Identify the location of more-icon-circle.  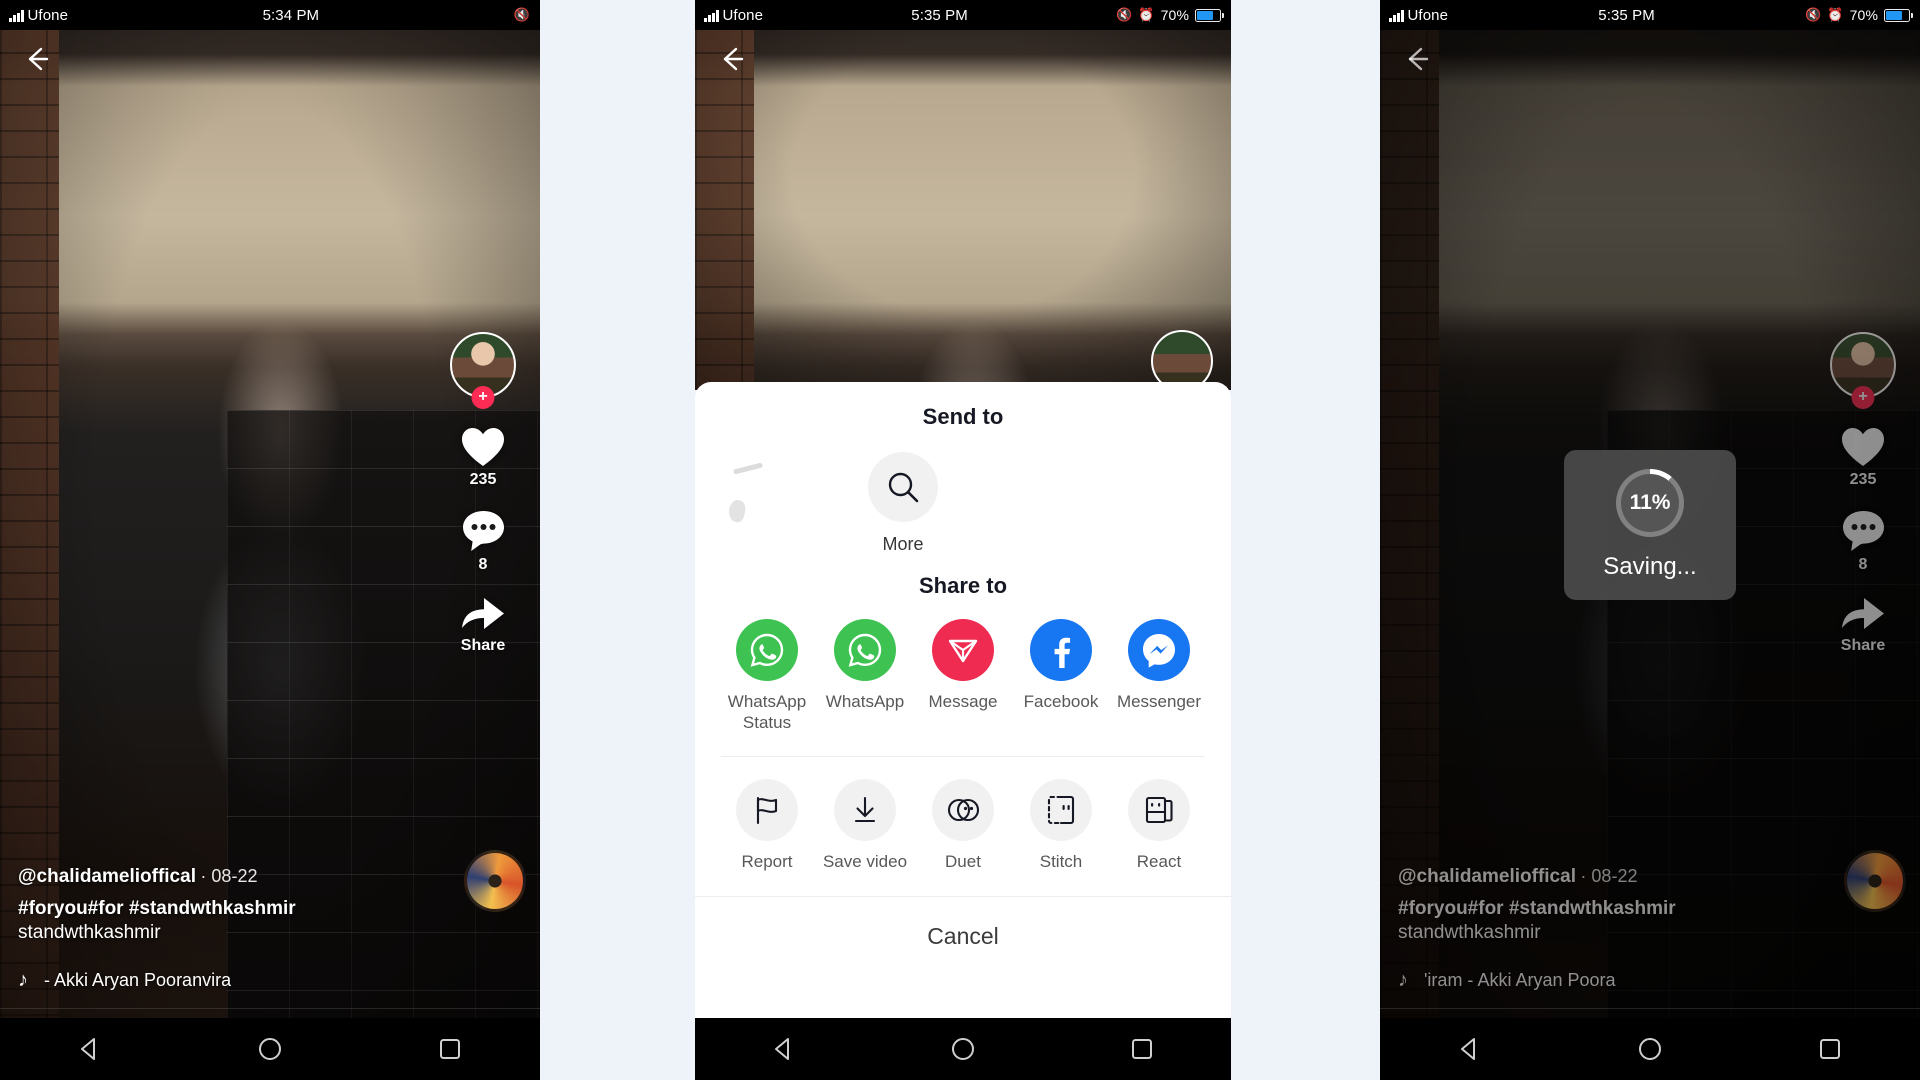
(903, 487).